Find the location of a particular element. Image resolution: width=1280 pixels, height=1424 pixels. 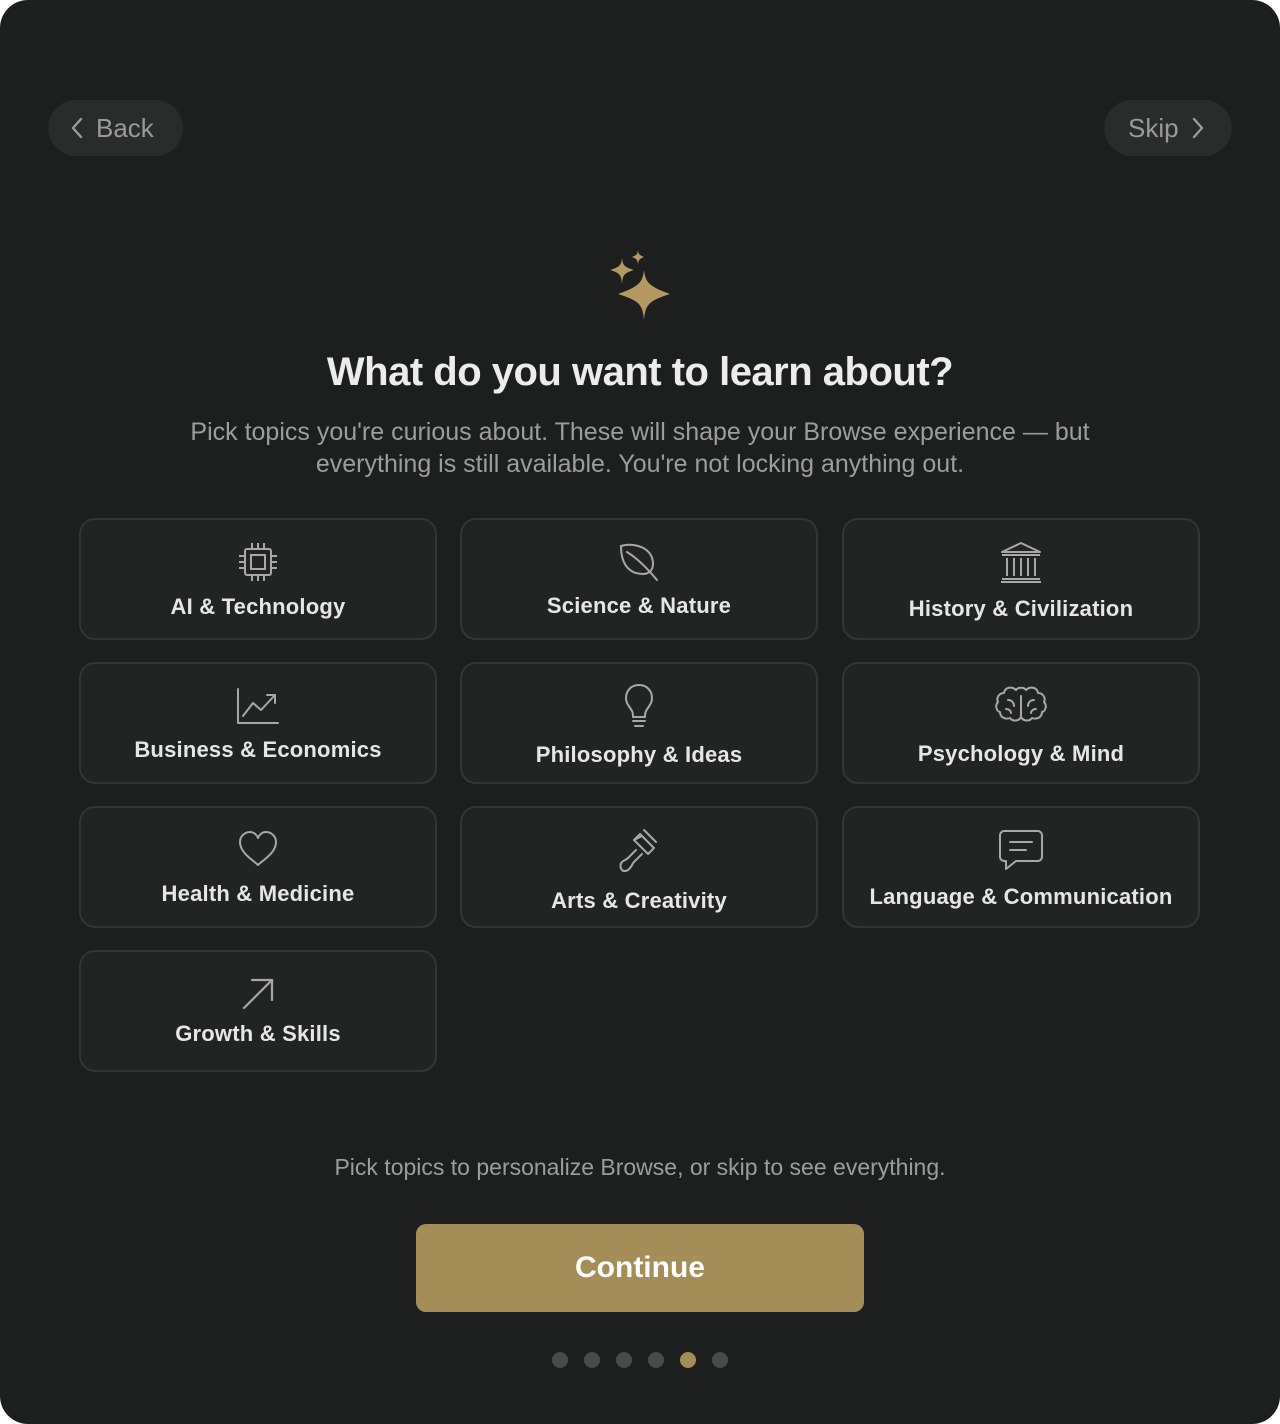

pagination-dot-active is located at coordinates (688, 1360).